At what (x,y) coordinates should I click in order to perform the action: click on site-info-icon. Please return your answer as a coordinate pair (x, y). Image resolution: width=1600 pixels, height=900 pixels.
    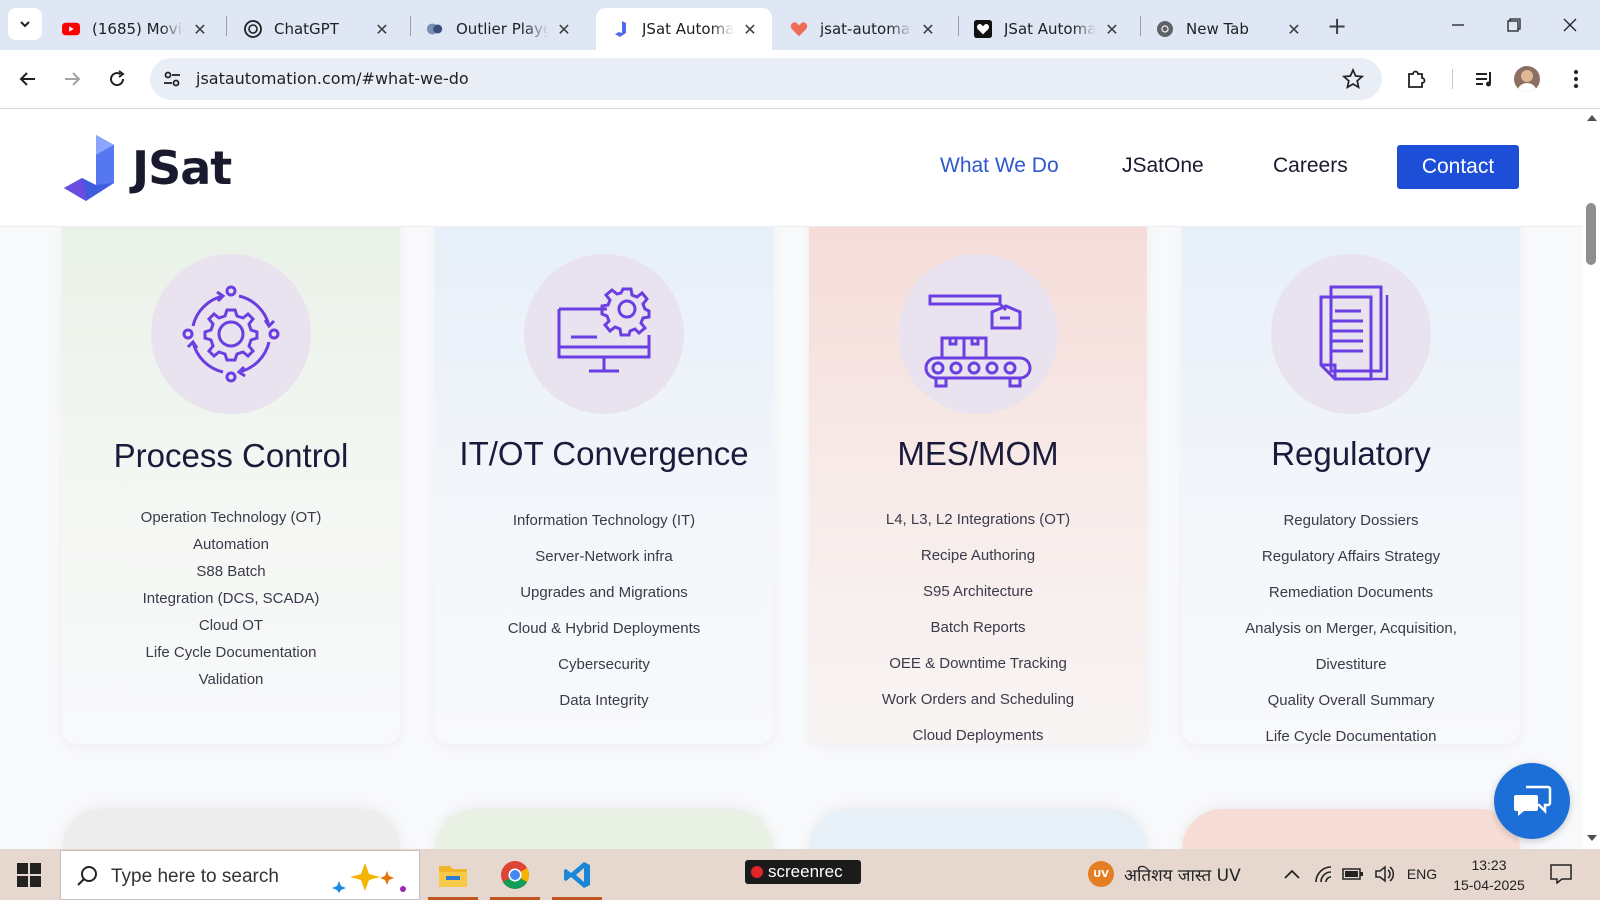
    Looking at the image, I should click on (172, 81).